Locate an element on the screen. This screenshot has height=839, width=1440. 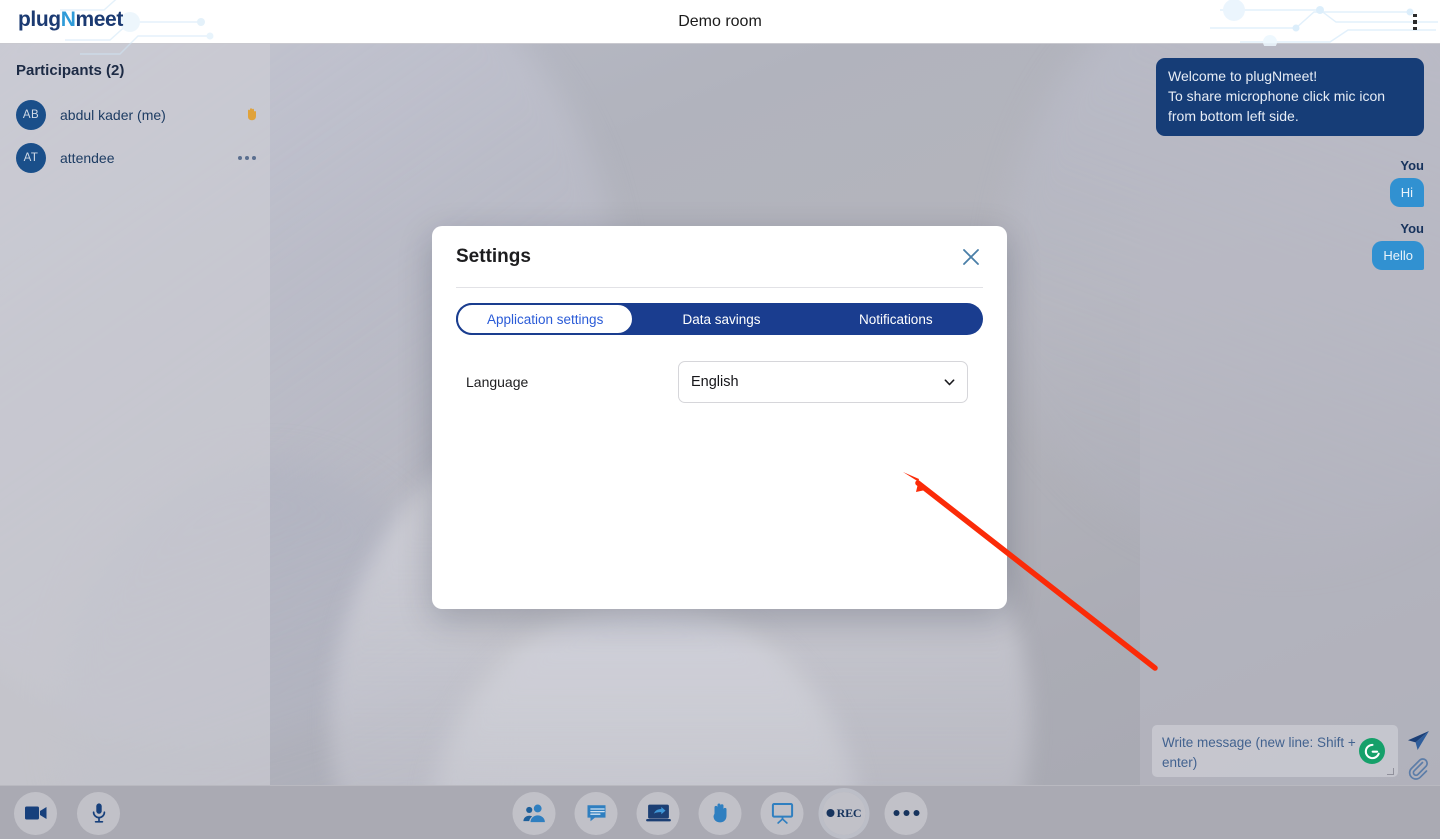
participant-row: AB abdul kader (me) is located at coordinates (135, 114).